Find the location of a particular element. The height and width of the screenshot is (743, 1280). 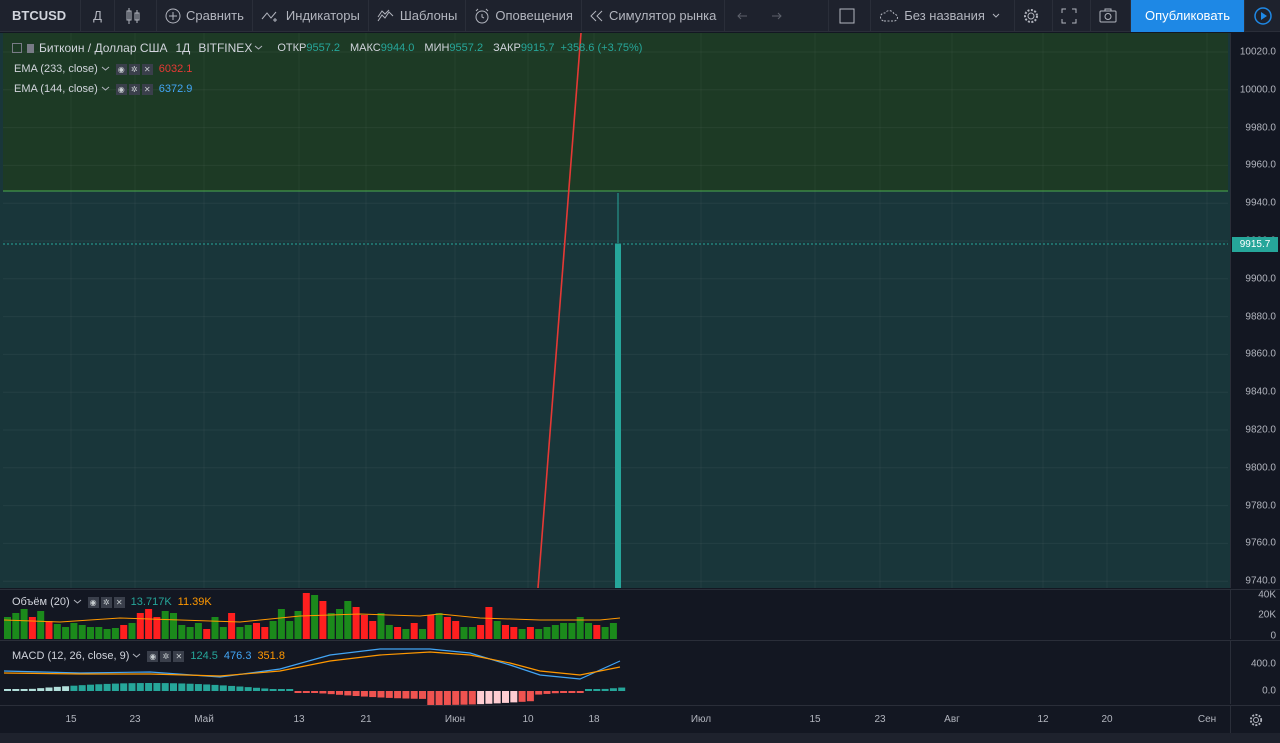

fullscreen-button is located at coordinates (1072, 16).